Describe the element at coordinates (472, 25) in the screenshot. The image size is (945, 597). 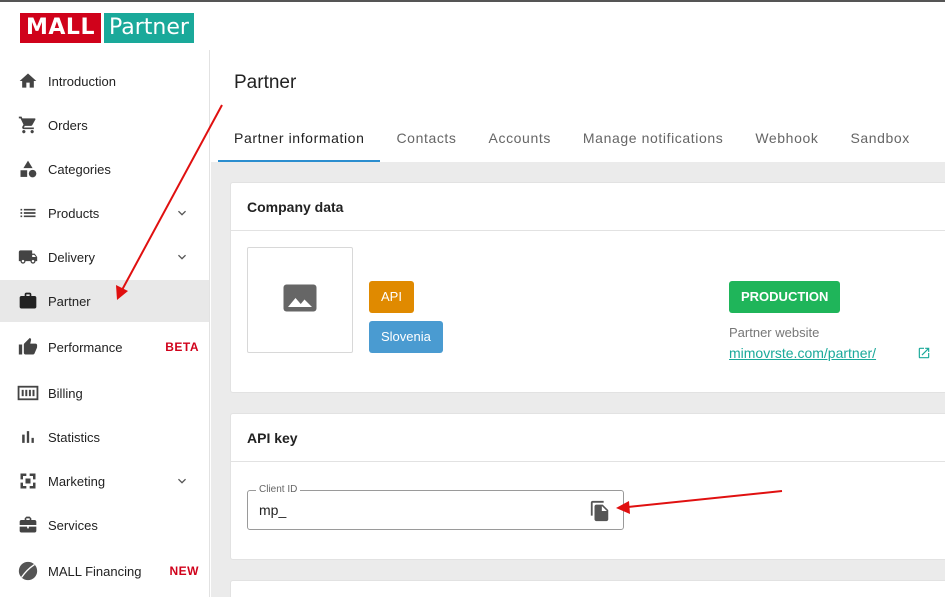
I see `top-bar: MALL Partner` at that location.